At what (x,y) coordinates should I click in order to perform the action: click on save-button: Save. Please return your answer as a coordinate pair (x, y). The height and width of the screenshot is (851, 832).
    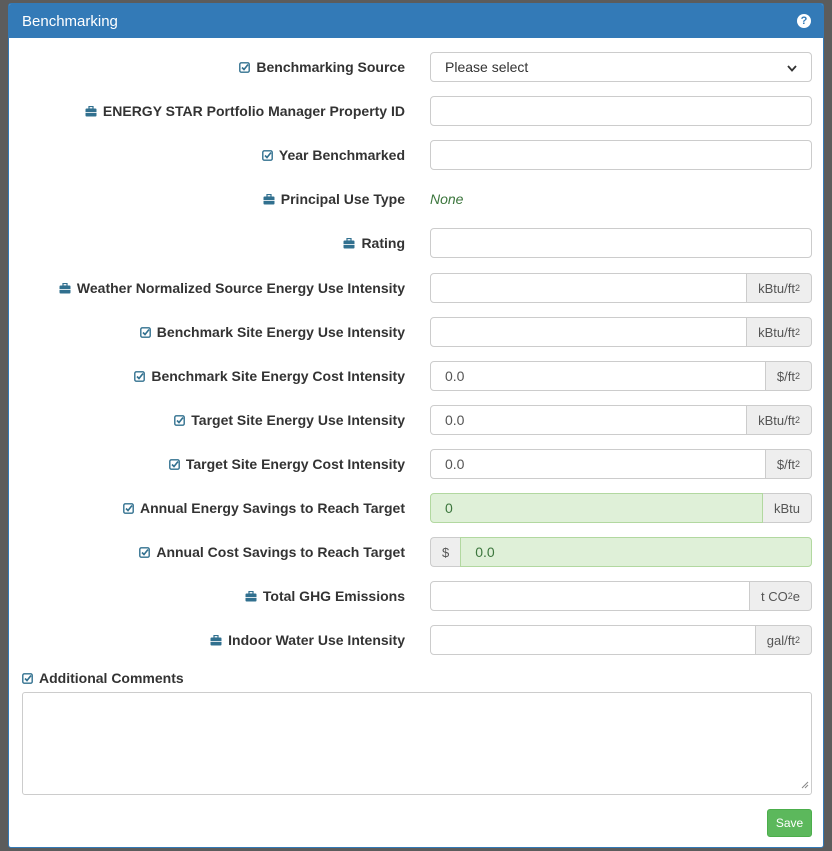
    Looking at the image, I should click on (789, 823).